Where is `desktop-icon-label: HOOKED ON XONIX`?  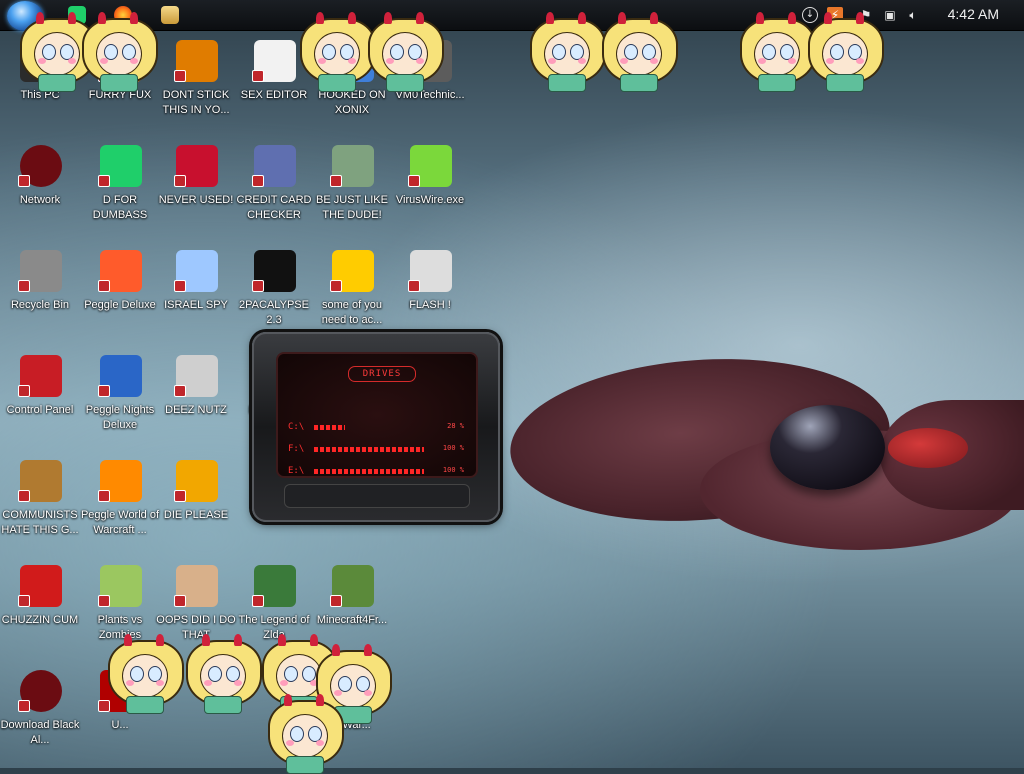
desktop-icon-label: HOOKED ON XONIX is located at coordinates (352, 102).